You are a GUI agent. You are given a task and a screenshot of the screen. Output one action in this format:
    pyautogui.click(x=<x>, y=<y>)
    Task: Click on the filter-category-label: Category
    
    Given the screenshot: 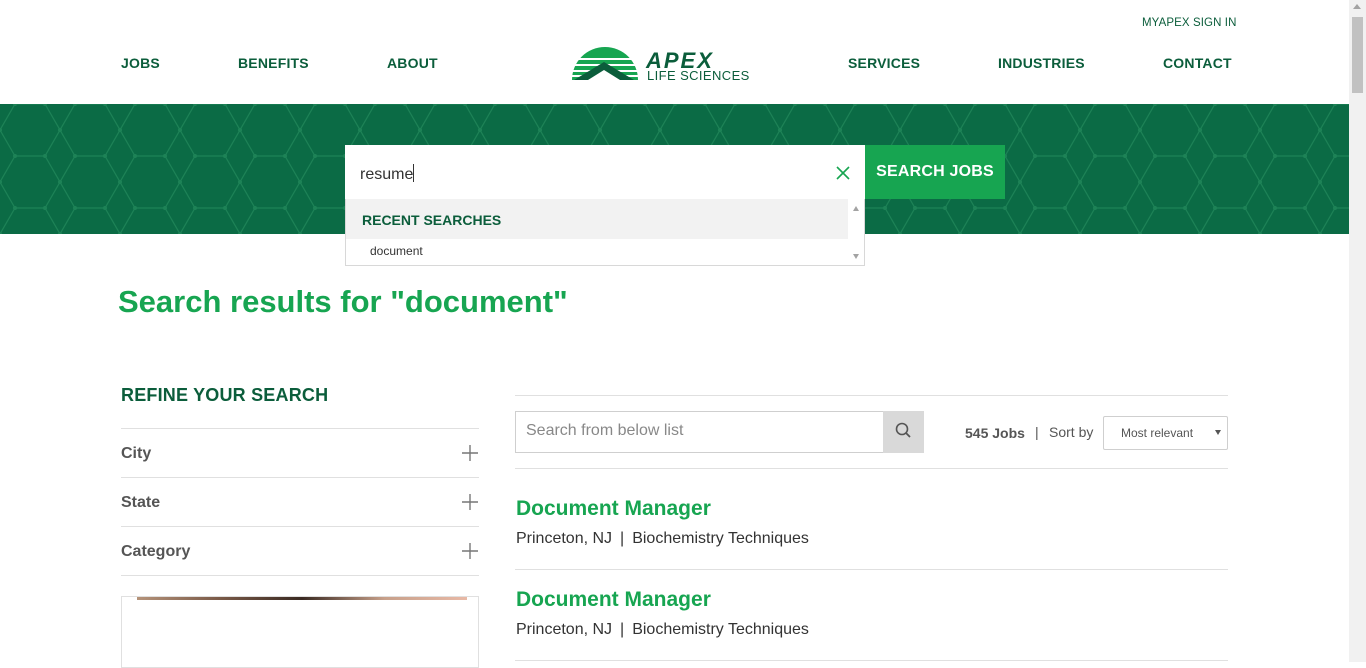 What is the action you would take?
    pyautogui.click(x=156, y=551)
    